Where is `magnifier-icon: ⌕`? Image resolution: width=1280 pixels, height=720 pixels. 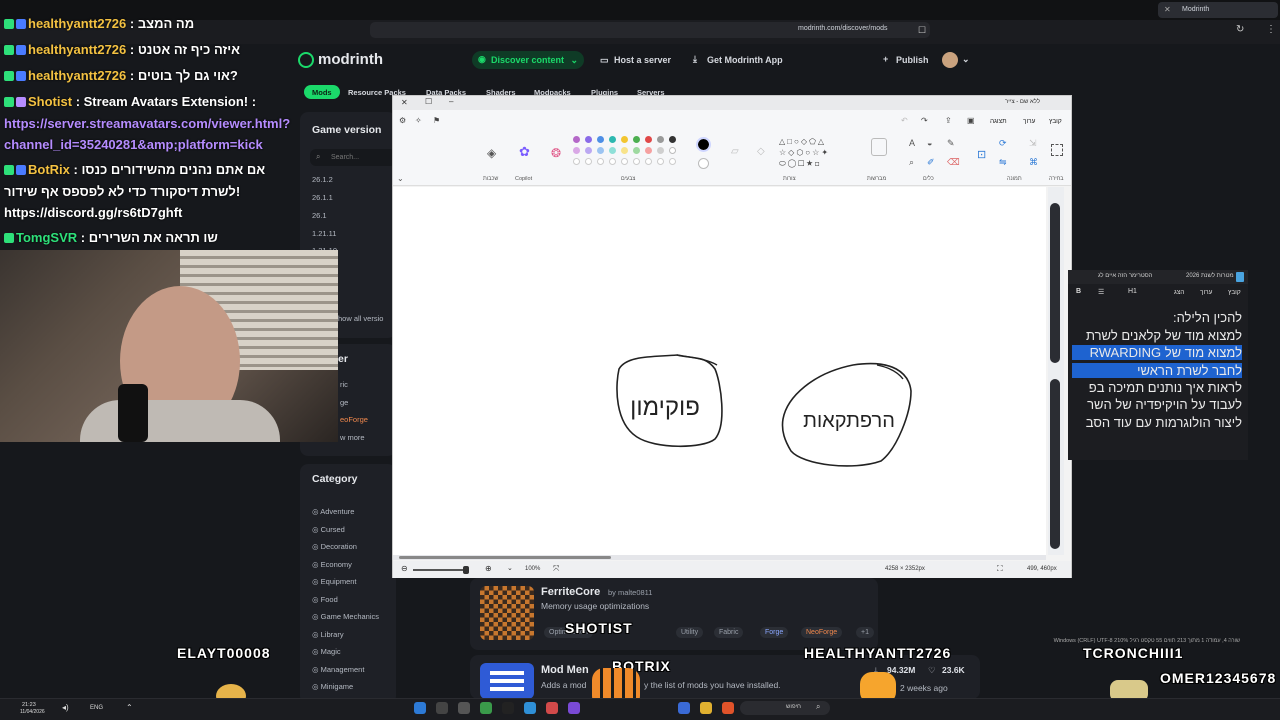
magnifier-icon: ⌕ is located at coordinates (911, 162).